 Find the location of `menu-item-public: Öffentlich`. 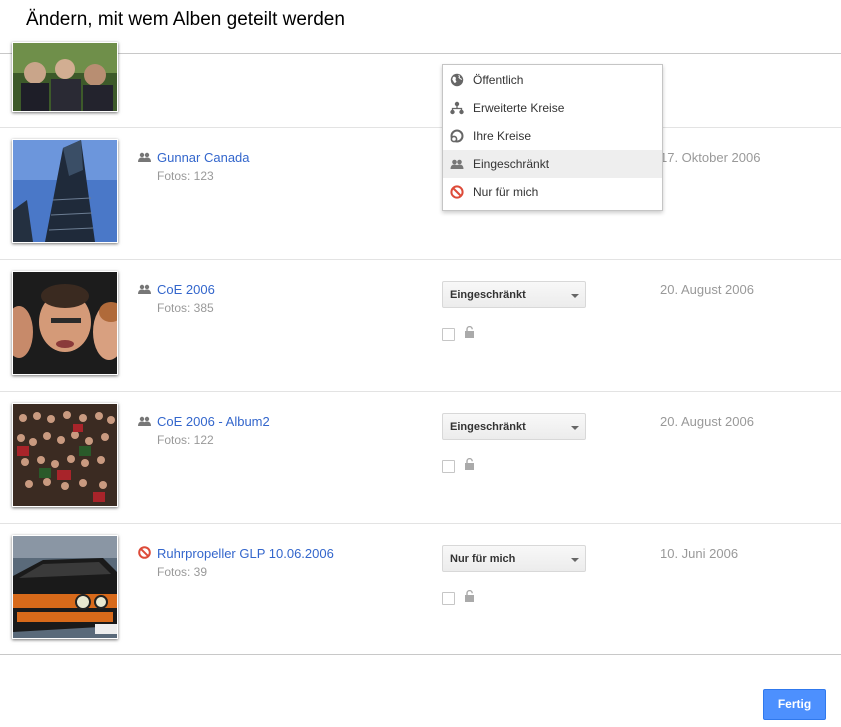

menu-item-public: Öffentlich is located at coordinates (552, 80).